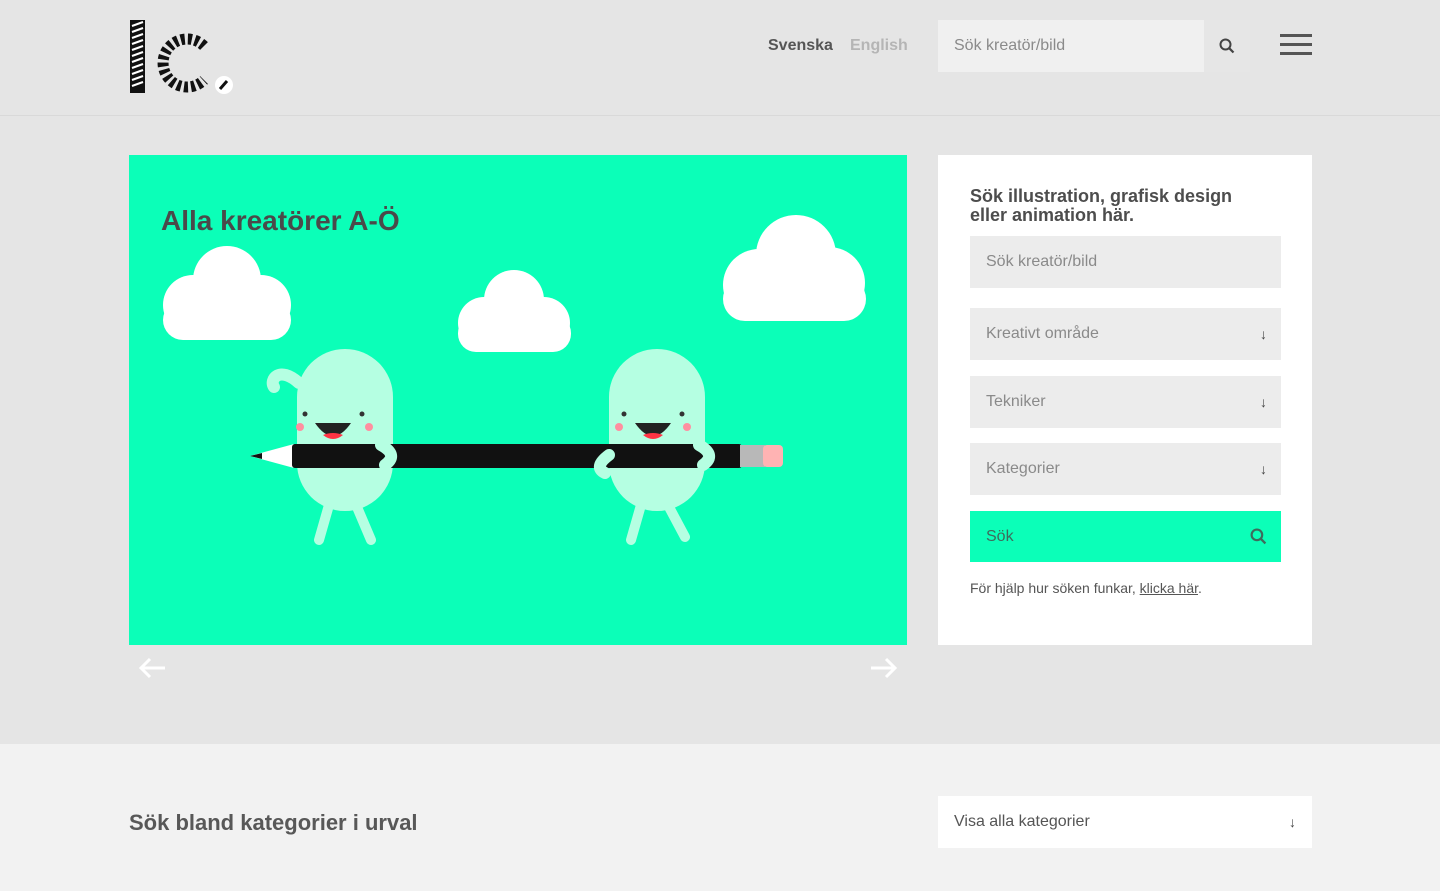 Image resolution: width=1440 pixels, height=891 pixels. What do you see at coordinates (1070, 46) in the screenshot?
I see `header-search-input` at bounding box center [1070, 46].